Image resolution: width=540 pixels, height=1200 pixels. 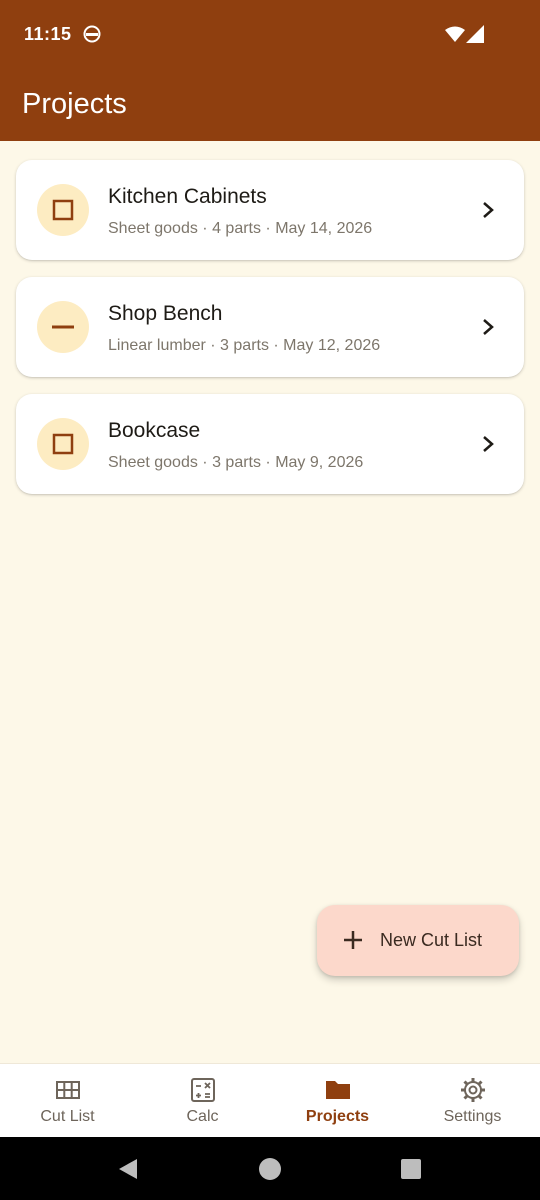 What do you see at coordinates (187, 196) in the screenshot?
I see `project-name: Kitchen Cabinets` at bounding box center [187, 196].